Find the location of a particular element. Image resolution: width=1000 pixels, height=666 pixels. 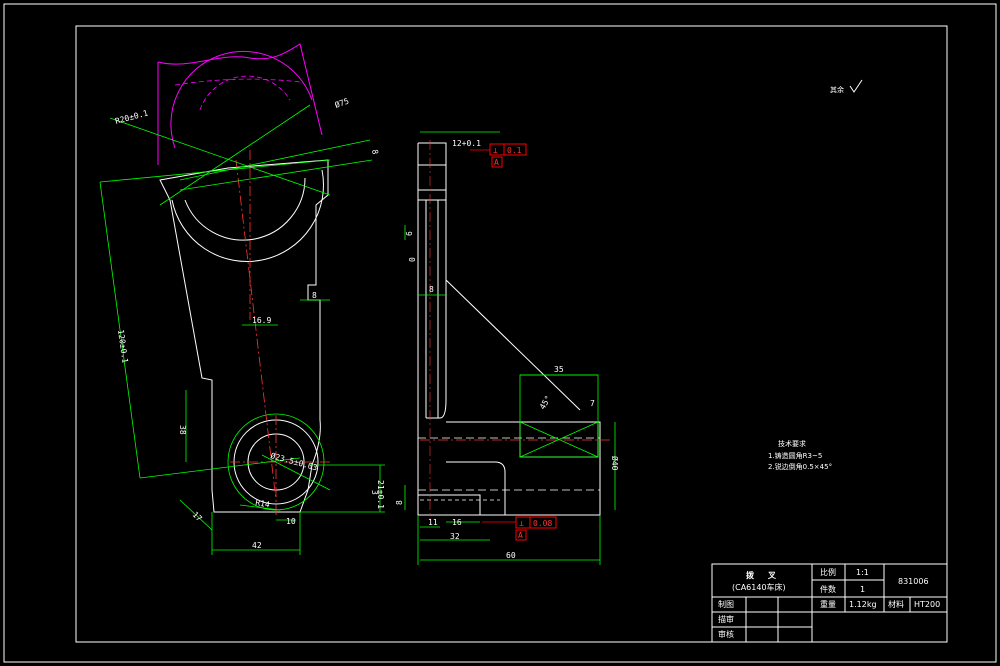

gdt-top-datum: A is located at coordinates (496, 162).